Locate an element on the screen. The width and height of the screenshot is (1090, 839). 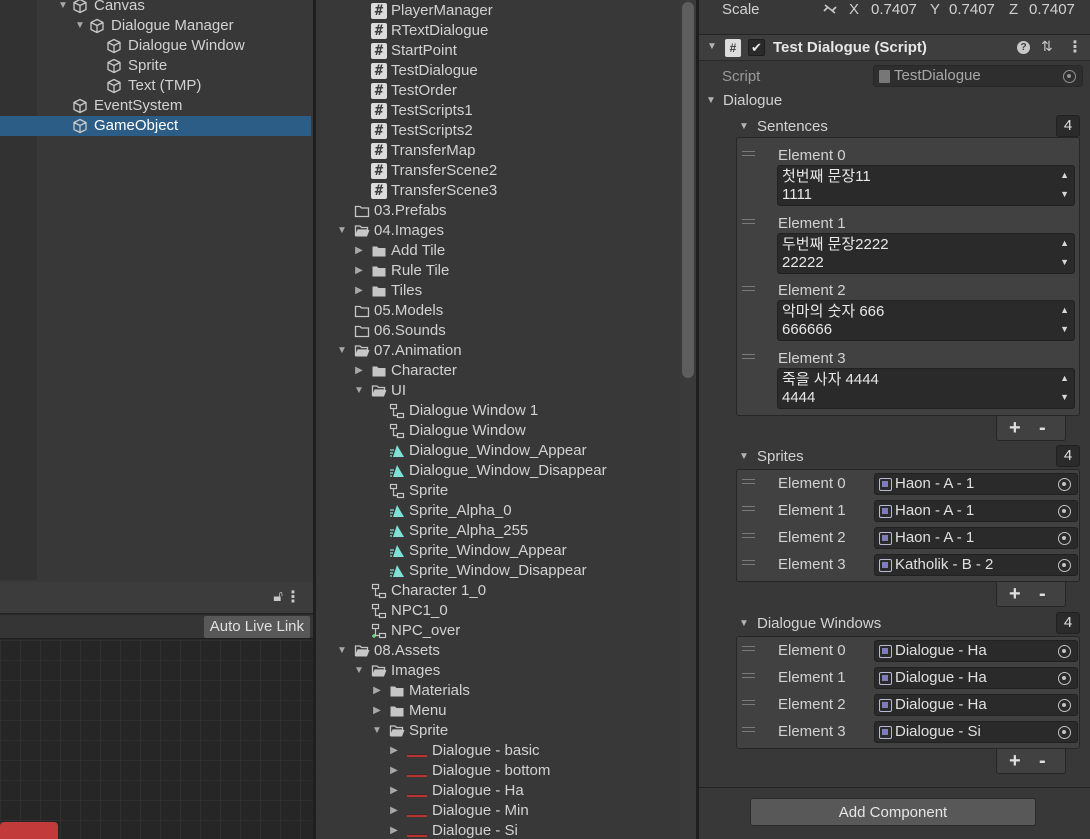
kebab-menu-icon: ⋮ is located at coordinates (1075, 47).